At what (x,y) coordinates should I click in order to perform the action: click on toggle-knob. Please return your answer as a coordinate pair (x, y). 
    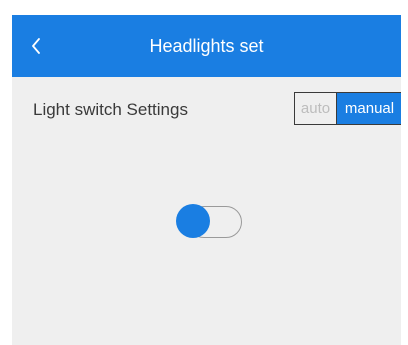
    Looking at the image, I should click on (193, 221).